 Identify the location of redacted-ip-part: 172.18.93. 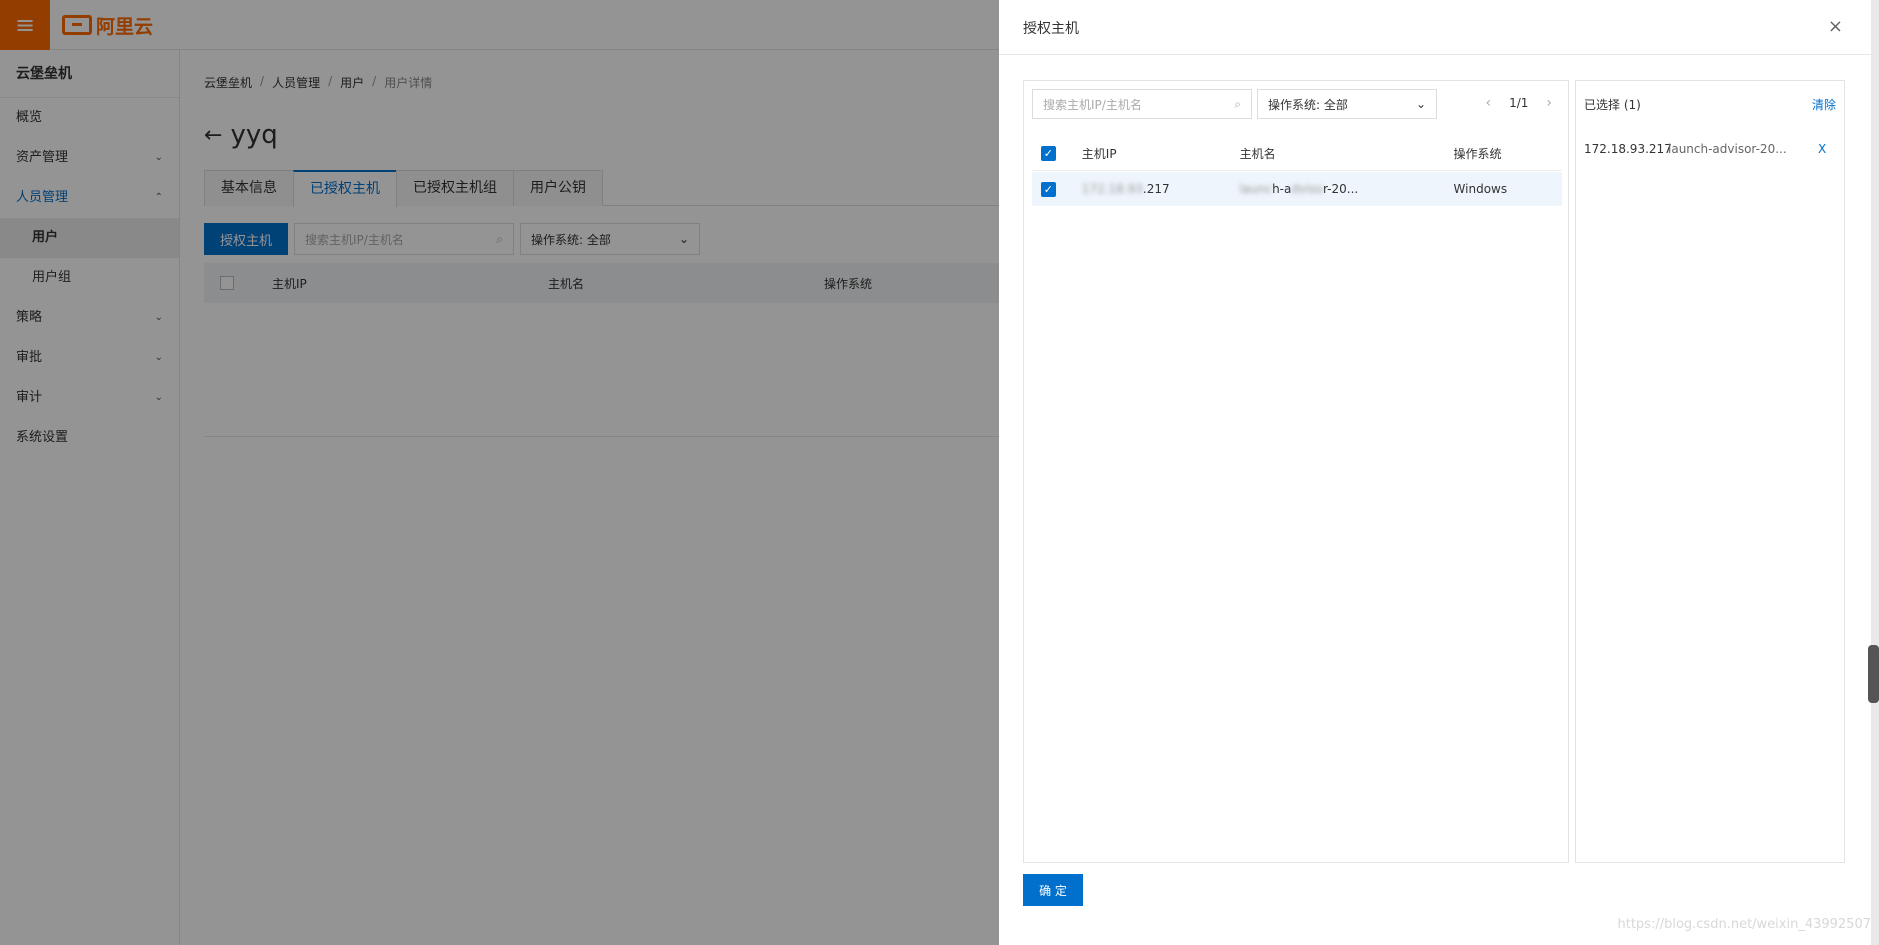
(1112, 189).